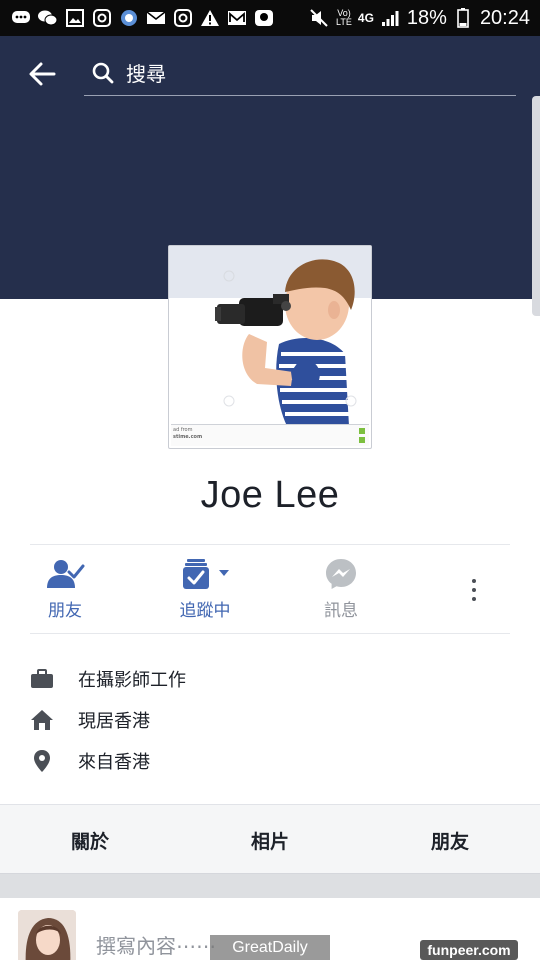 The image size is (540, 960). What do you see at coordinates (47, 18) in the screenshot?
I see `wechat-icon` at bounding box center [47, 18].